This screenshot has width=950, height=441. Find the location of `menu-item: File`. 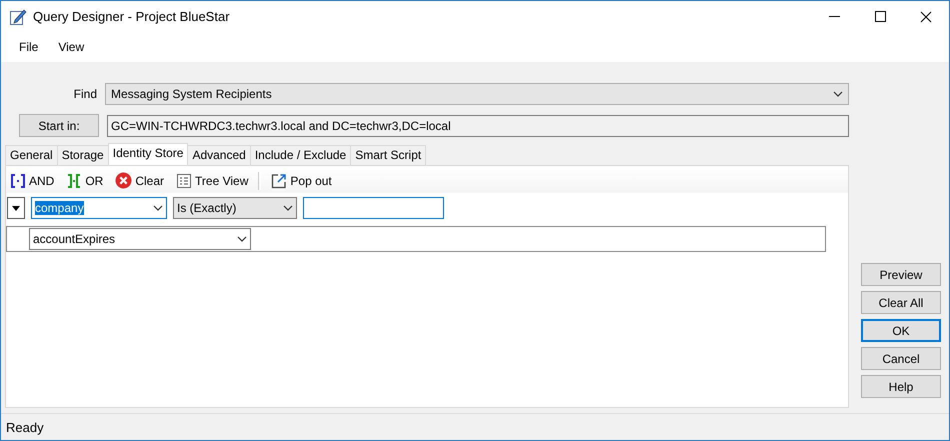

menu-item: File is located at coordinates (28, 47).